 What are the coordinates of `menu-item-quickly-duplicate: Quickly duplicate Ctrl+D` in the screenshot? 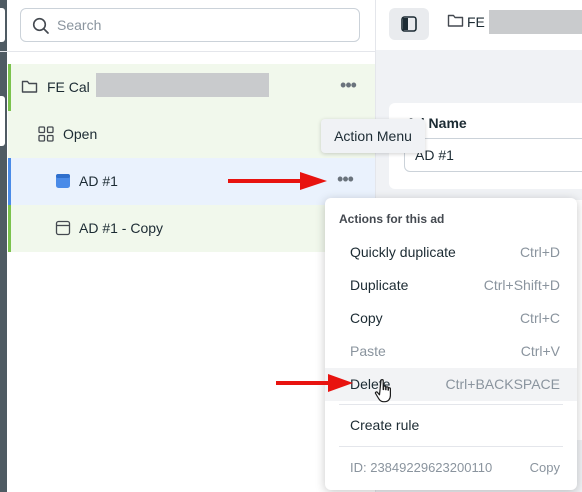 It's located at (451, 252).